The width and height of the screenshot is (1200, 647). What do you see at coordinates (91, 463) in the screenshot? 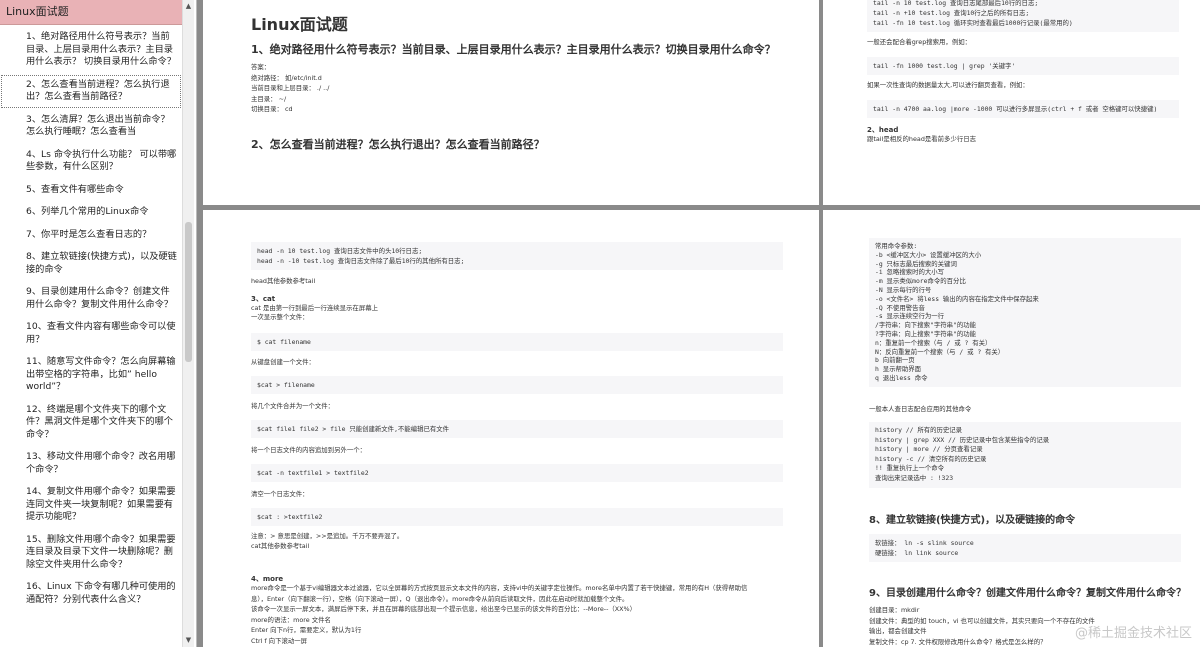
I see `outline-item-13: 13、移动文件用哪个命令？改名用哪个命令？` at bounding box center [91, 463].